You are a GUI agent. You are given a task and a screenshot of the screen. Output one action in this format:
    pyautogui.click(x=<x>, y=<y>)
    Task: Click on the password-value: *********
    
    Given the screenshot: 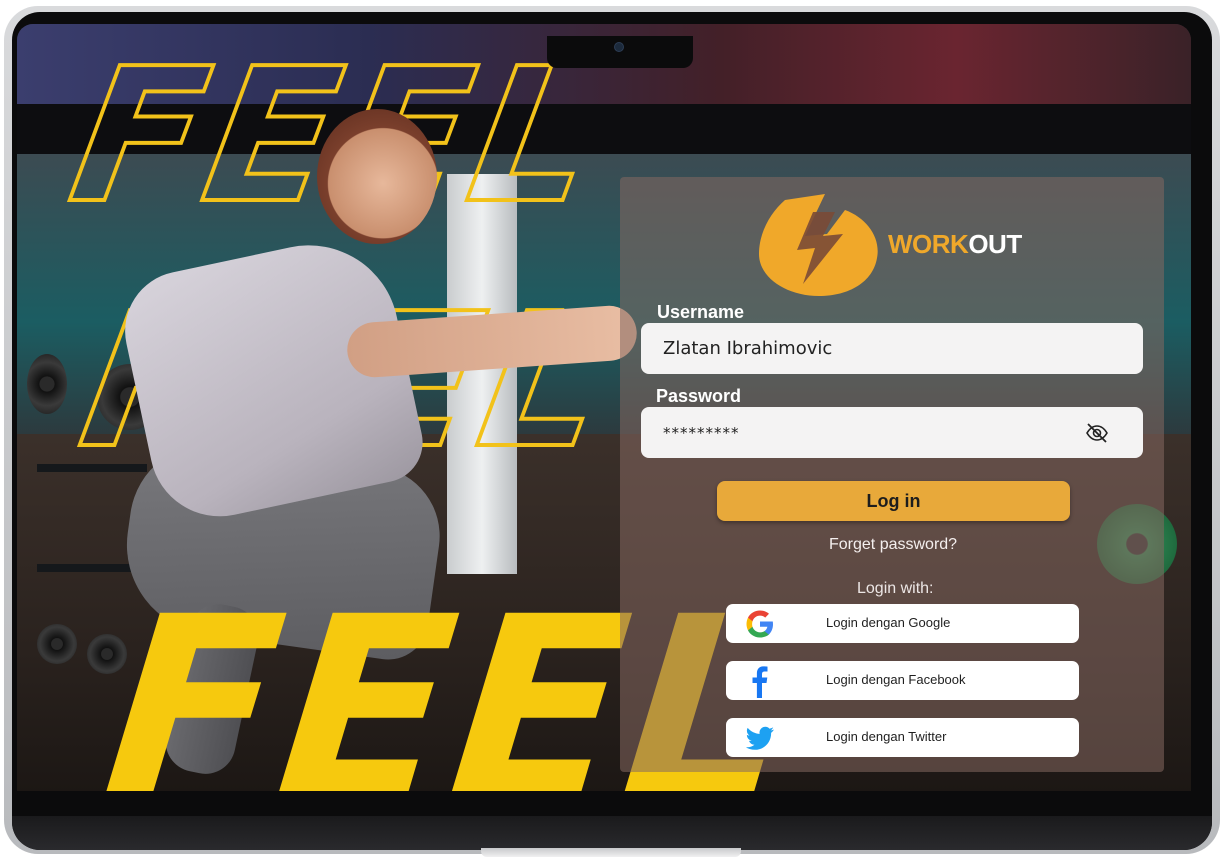 What is the action you would take?
    pyautogui.click(x=701, y=432)
    